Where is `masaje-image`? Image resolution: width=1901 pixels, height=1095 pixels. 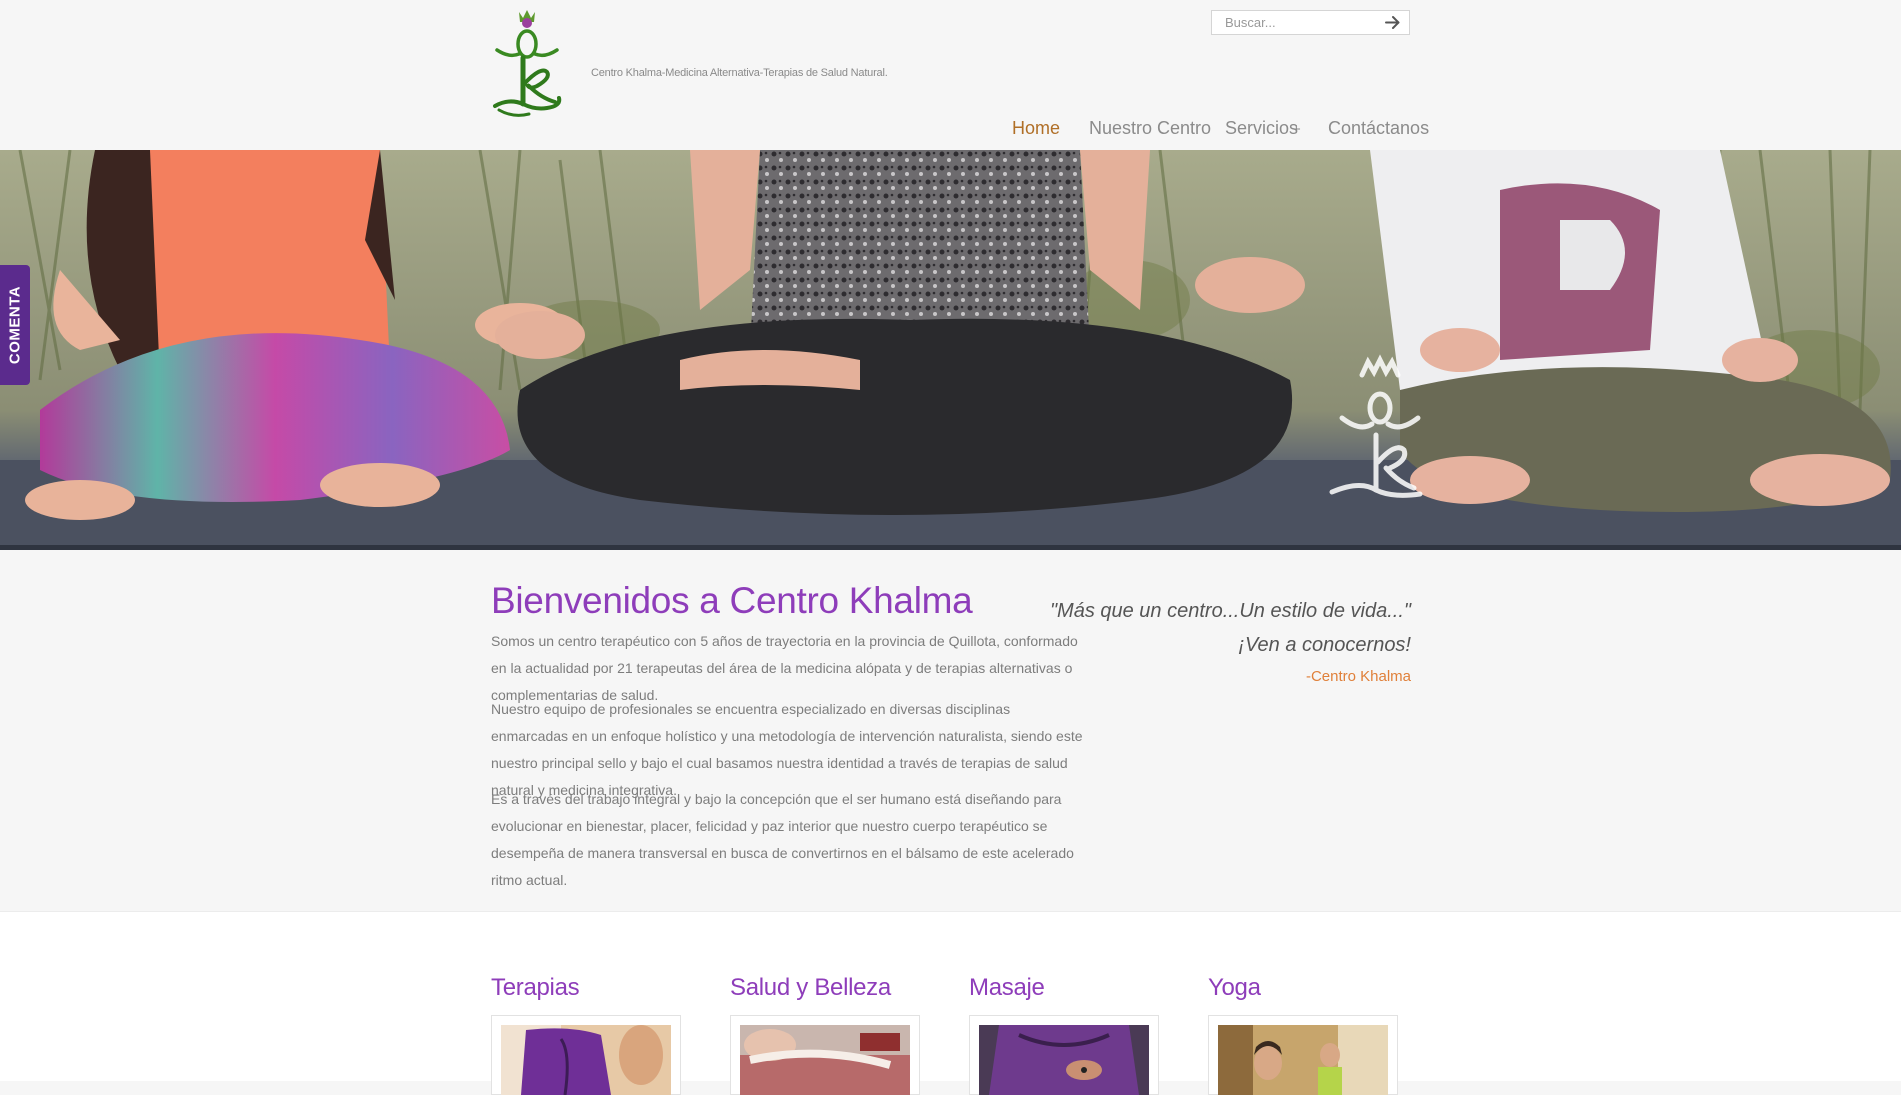 masaje-image is located at coordinates (1064, 1060).